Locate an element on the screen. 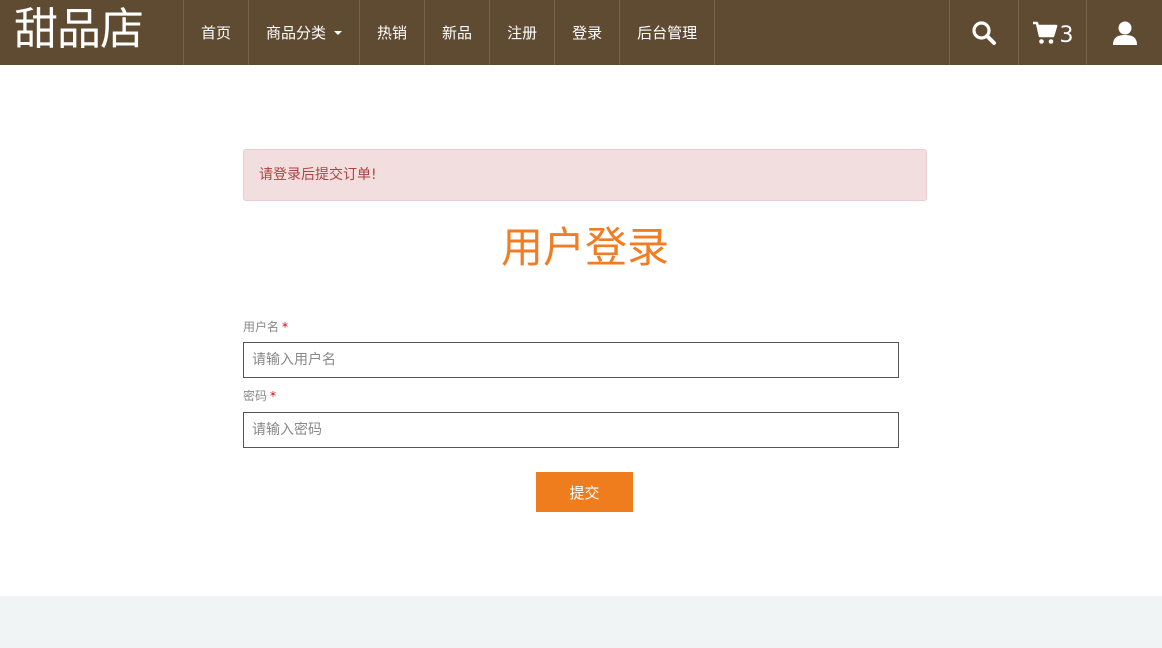 The image size is (1162, 648). nav-label: 注册 is located at coordinates (522, 32).